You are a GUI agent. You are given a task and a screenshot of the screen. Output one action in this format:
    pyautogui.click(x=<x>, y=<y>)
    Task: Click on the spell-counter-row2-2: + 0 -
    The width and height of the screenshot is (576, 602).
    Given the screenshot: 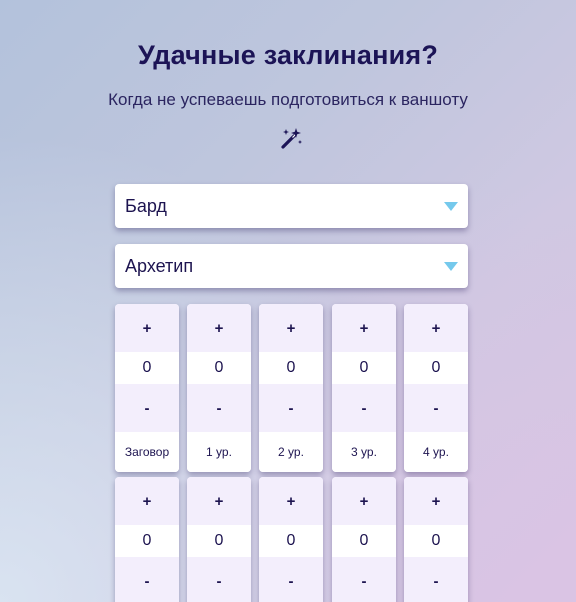 What is the action you would take?
    pyautogui.click(x=219, y=539)
    